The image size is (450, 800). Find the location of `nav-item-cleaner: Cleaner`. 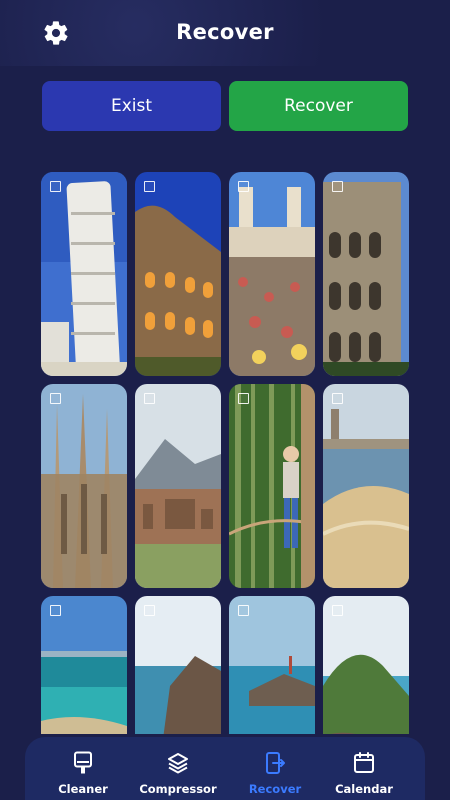

nav-item-cleaner: Cleaner is located at coordinates (83, 768).